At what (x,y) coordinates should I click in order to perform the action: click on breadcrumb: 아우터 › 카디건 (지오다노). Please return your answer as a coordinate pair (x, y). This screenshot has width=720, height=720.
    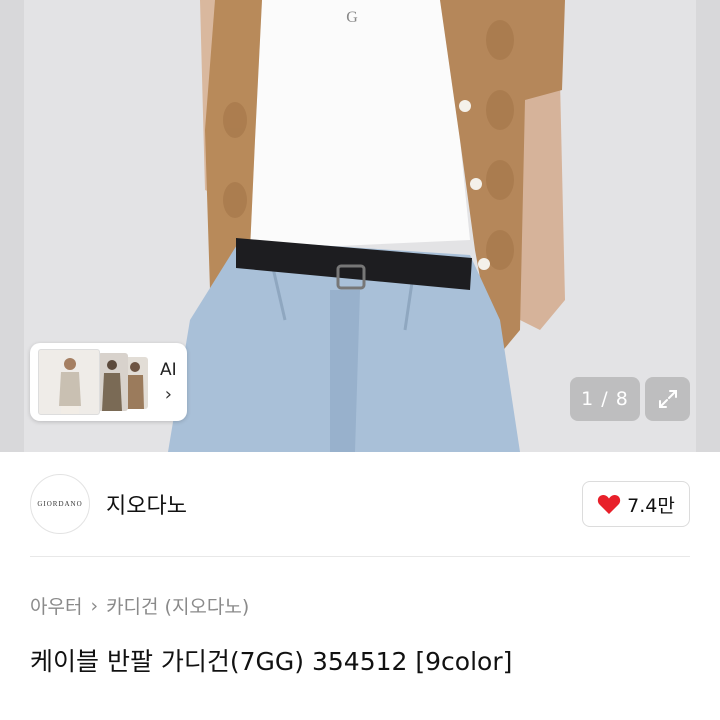
    Looking at the image, I should click on (139, 605).